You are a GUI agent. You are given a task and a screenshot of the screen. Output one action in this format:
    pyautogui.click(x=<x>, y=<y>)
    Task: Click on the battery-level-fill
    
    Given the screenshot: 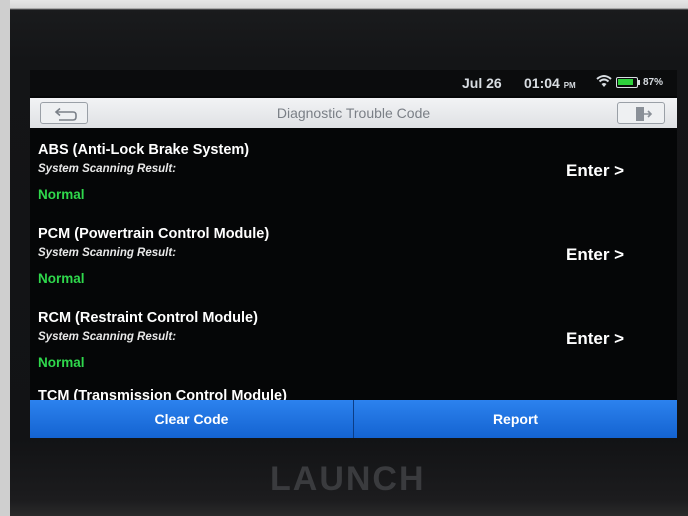 What is the action you would take?
    pyautogui.click(x=625, y=82)
    